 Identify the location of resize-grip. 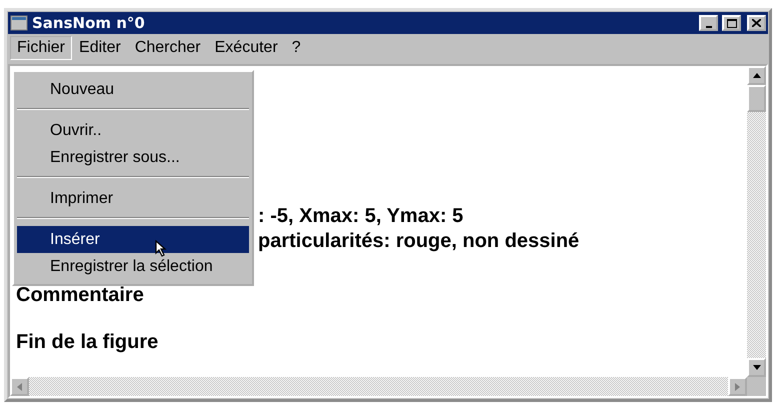
(756, 386).